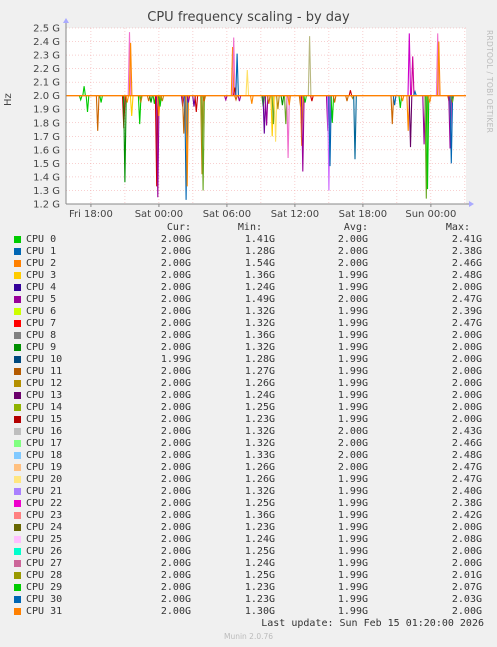  Describe the element at coordinates (46, 191) in the screenshot. I see `y-tick-label: 1.3 G` at that location.